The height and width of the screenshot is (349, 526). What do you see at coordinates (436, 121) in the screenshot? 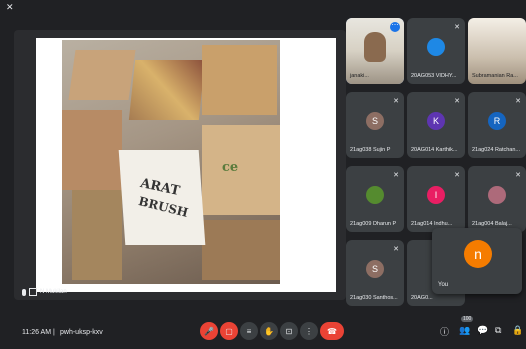
I see `avatar: K` at bounding box center [436, 121].